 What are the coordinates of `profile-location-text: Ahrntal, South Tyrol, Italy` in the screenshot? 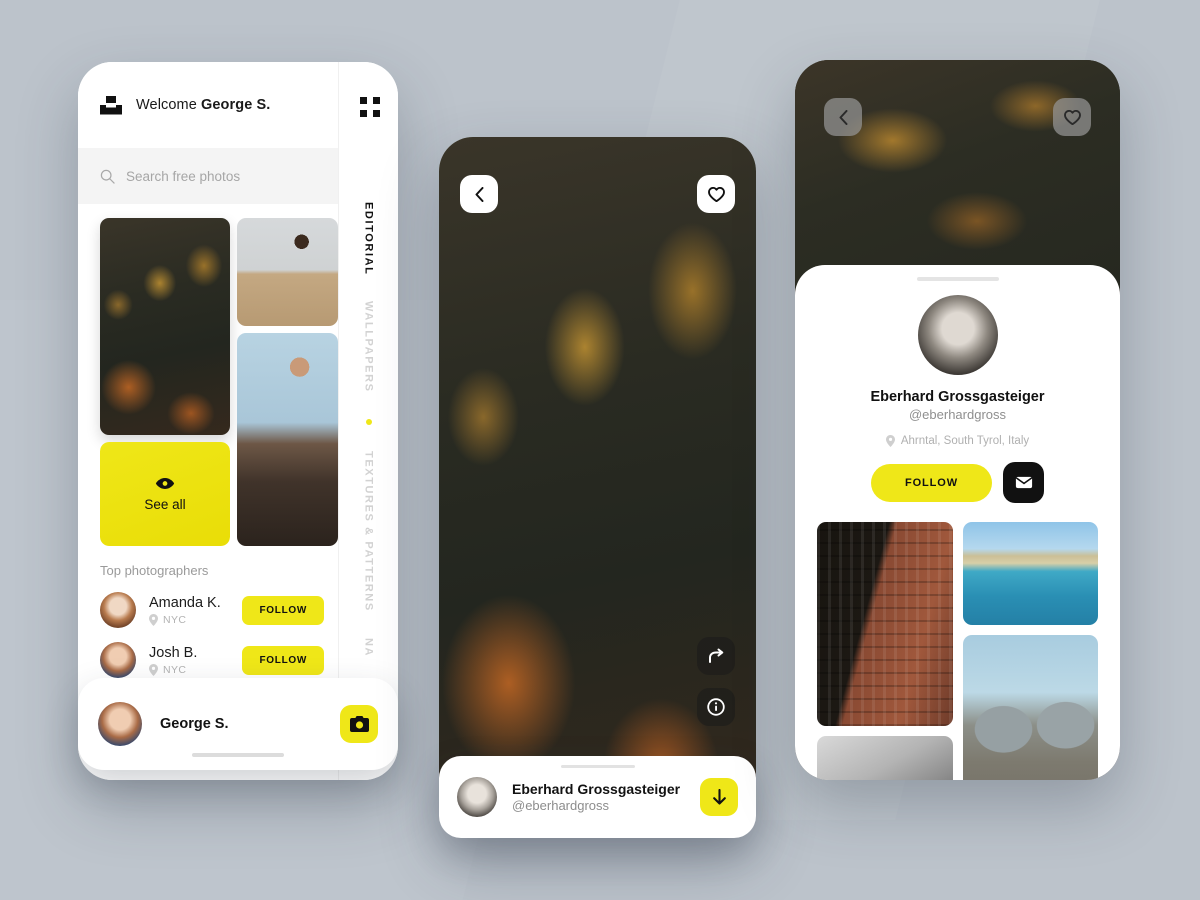 It's located at (965, 441).